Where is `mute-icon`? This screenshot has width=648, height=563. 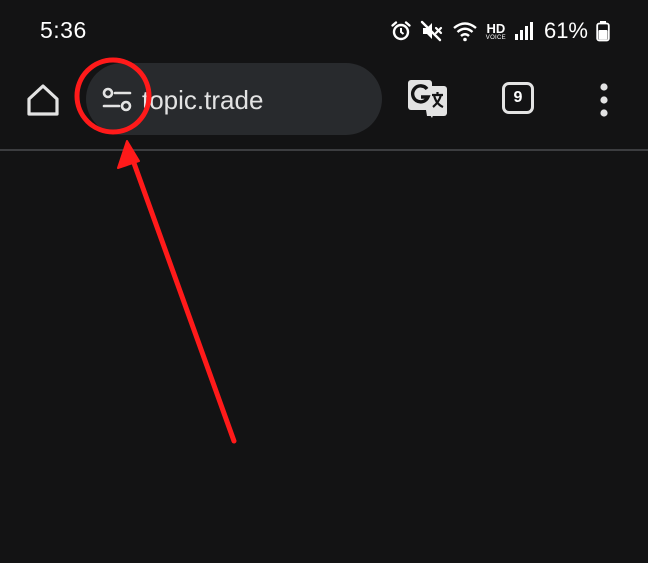 mute-icon is located at coordinates (432, 31).